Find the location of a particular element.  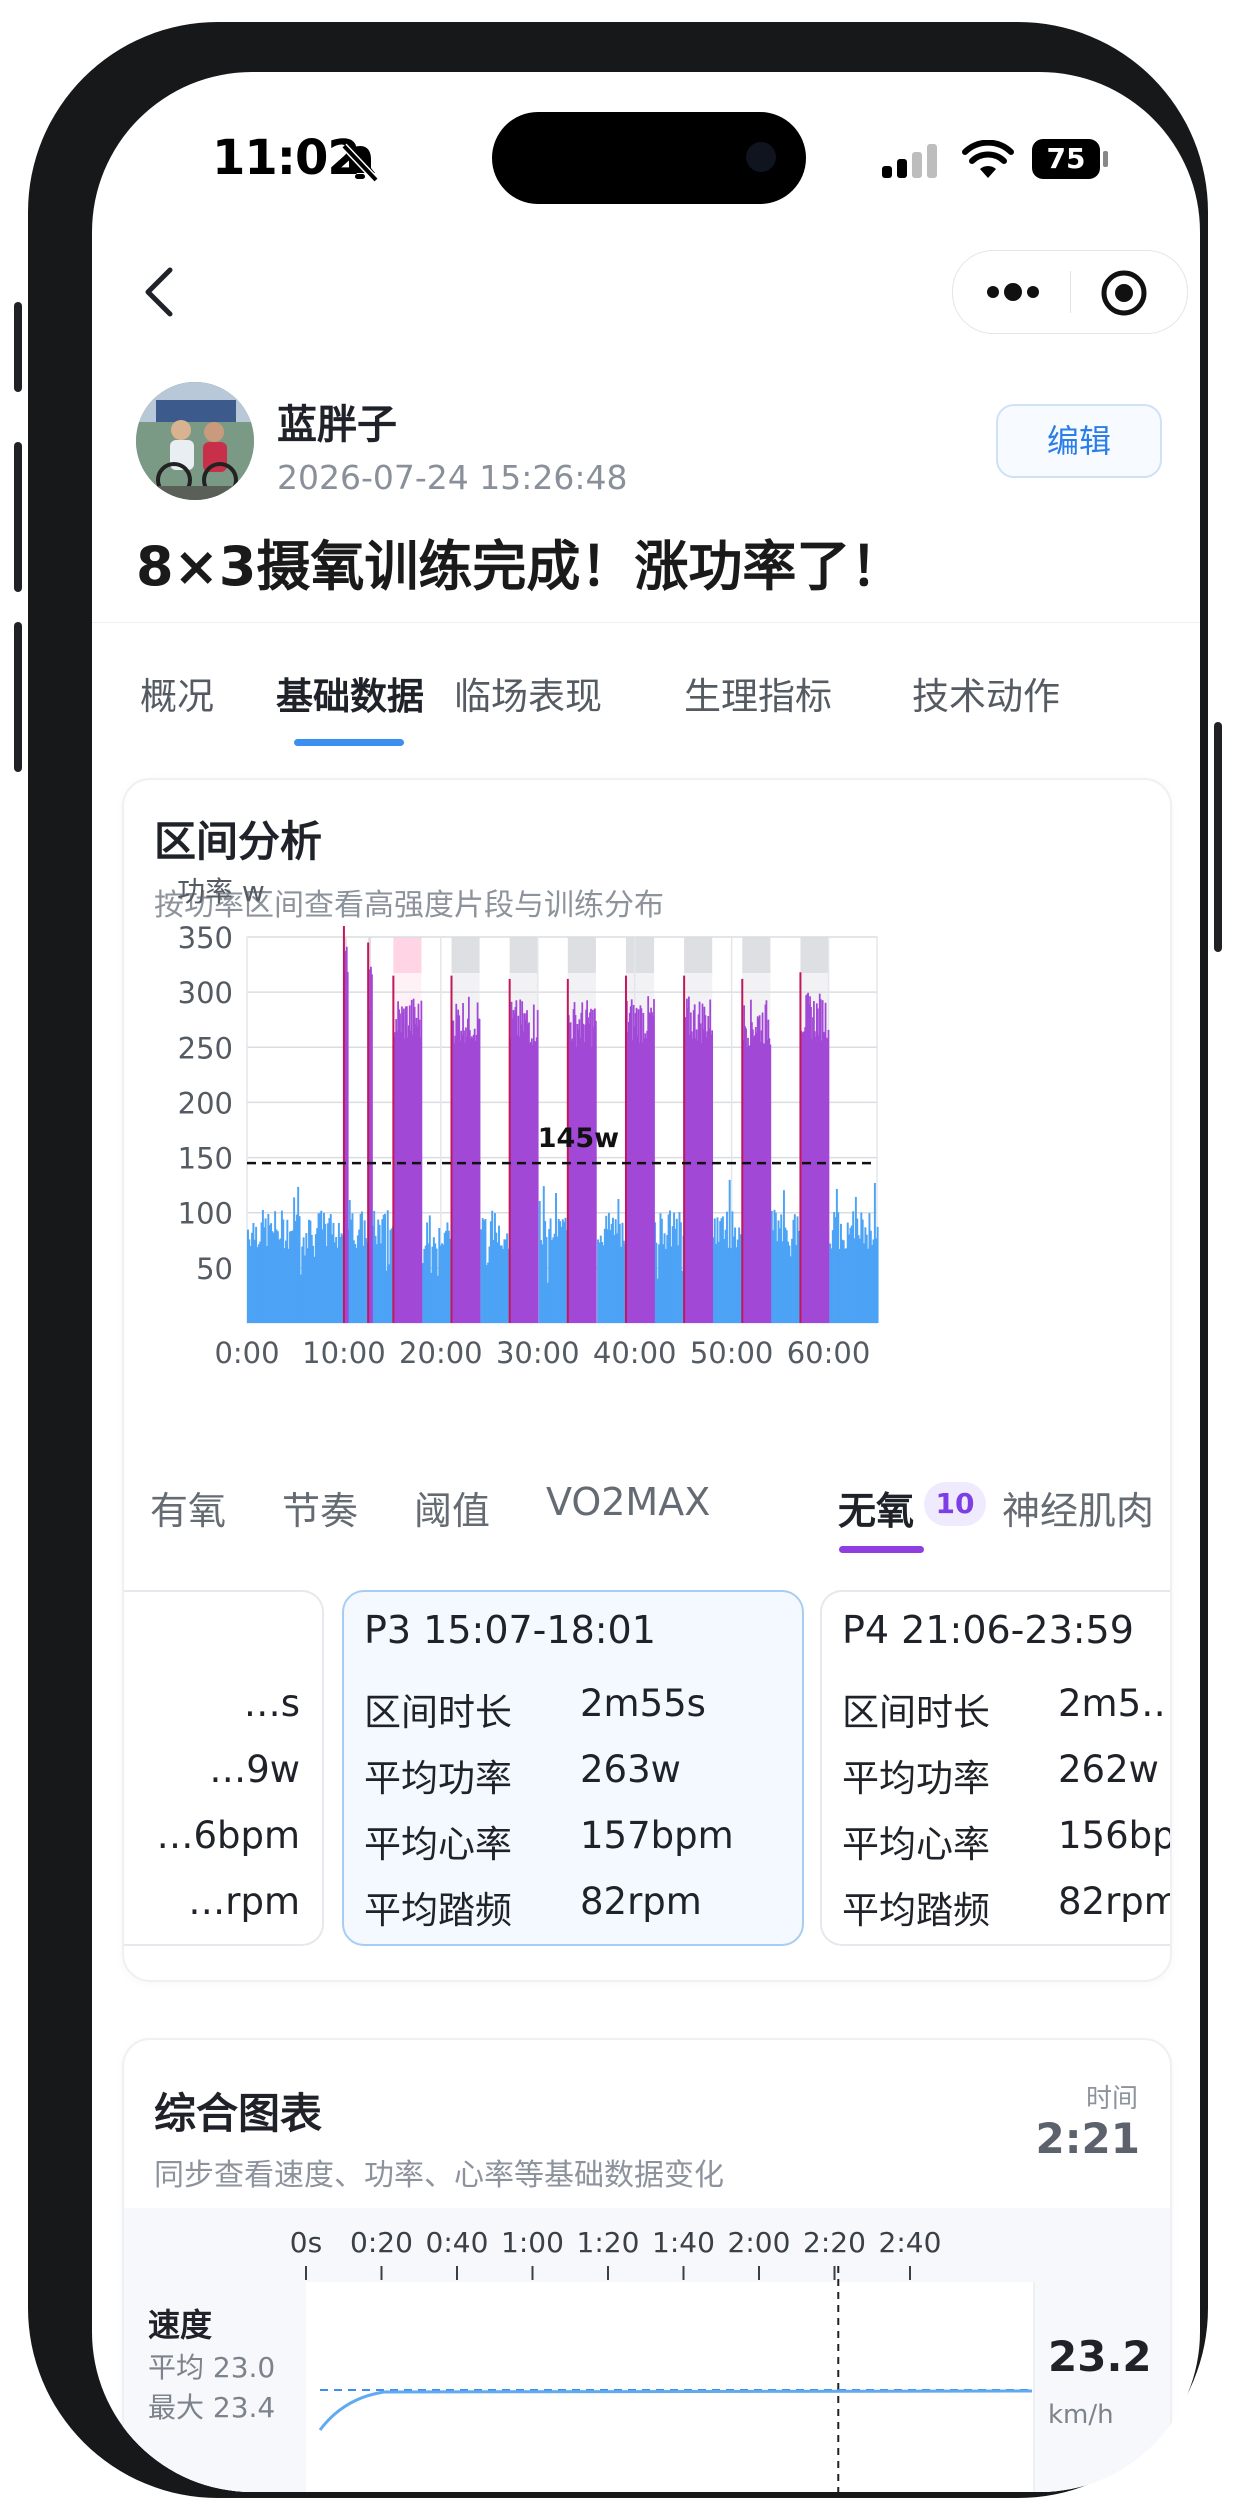

back-chevron-icon is located at coordinates (162, 292).